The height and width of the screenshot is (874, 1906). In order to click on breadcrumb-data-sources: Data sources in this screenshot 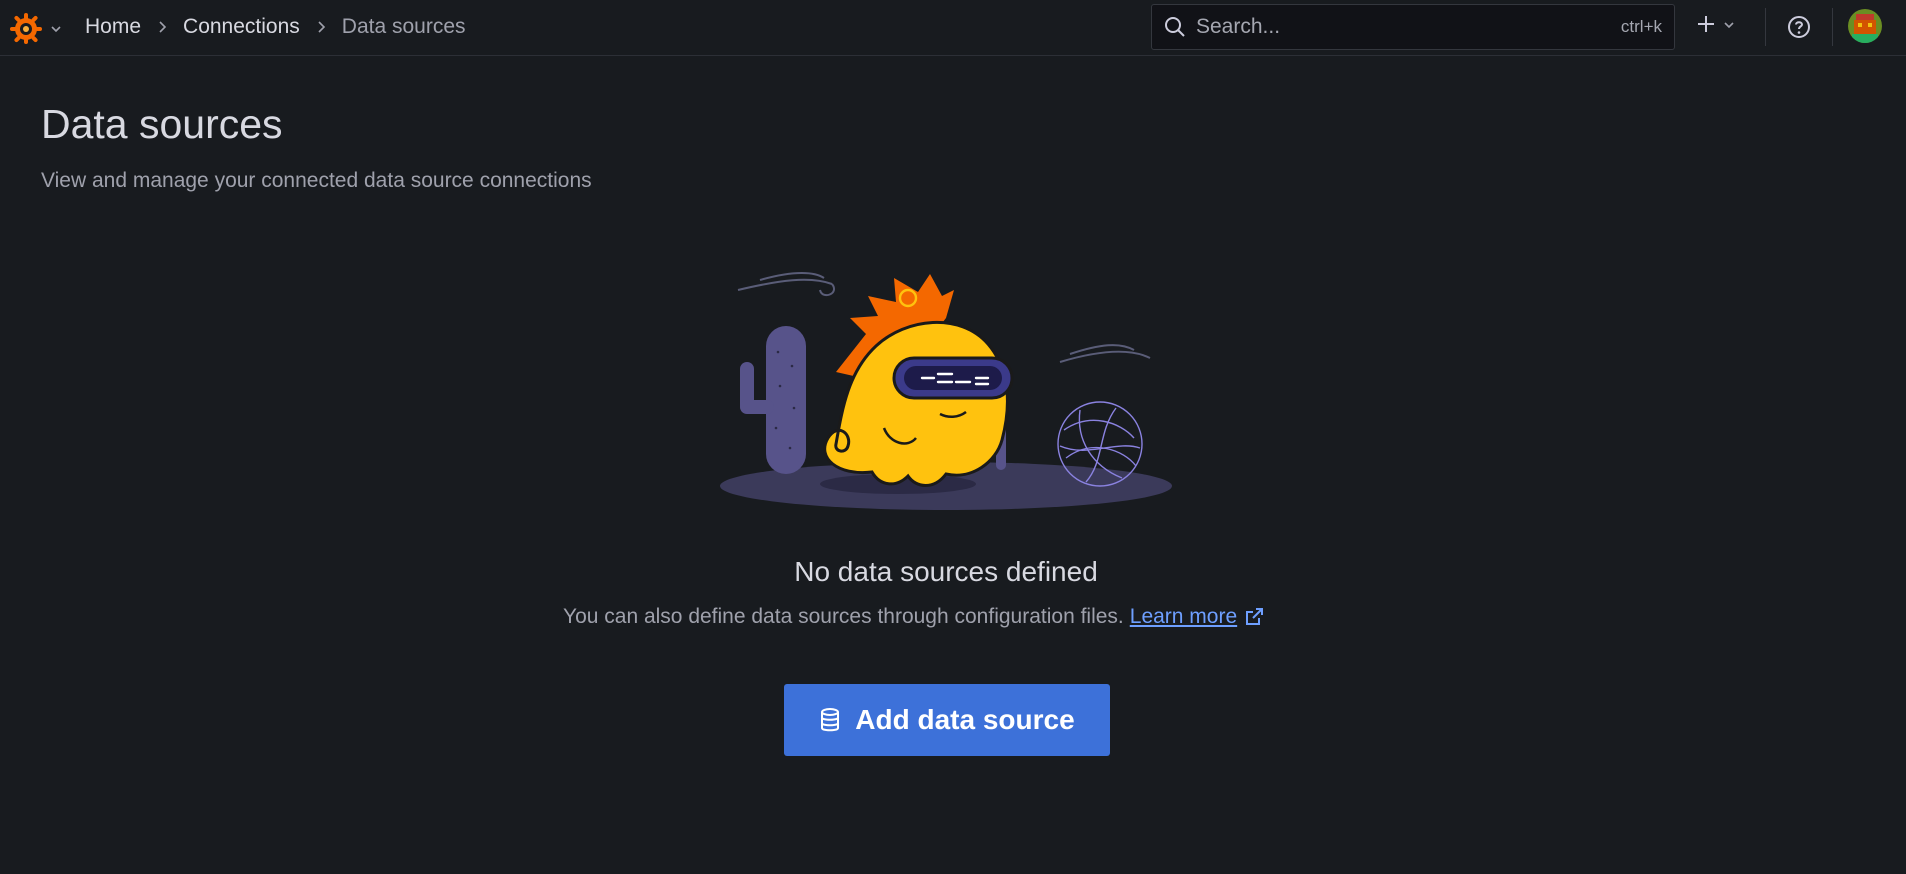, I will do `click(403, 26)`.